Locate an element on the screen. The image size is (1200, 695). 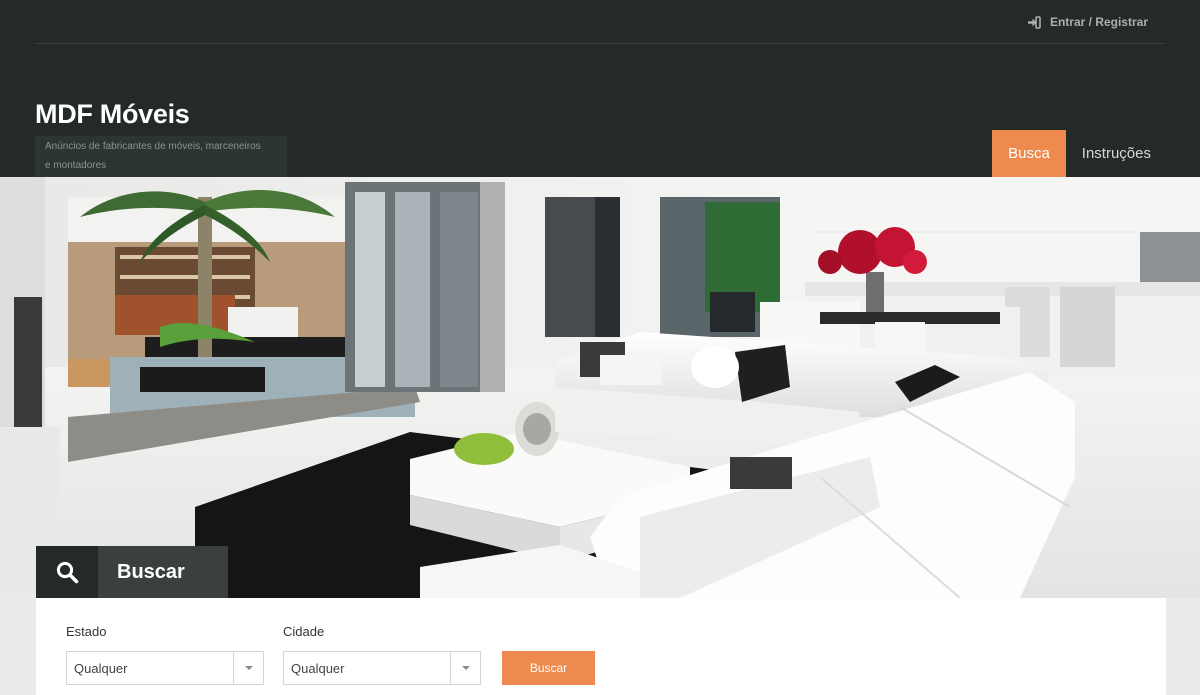
nav-item-instrucoes: Instruções is located at coordinates (1116, 153).